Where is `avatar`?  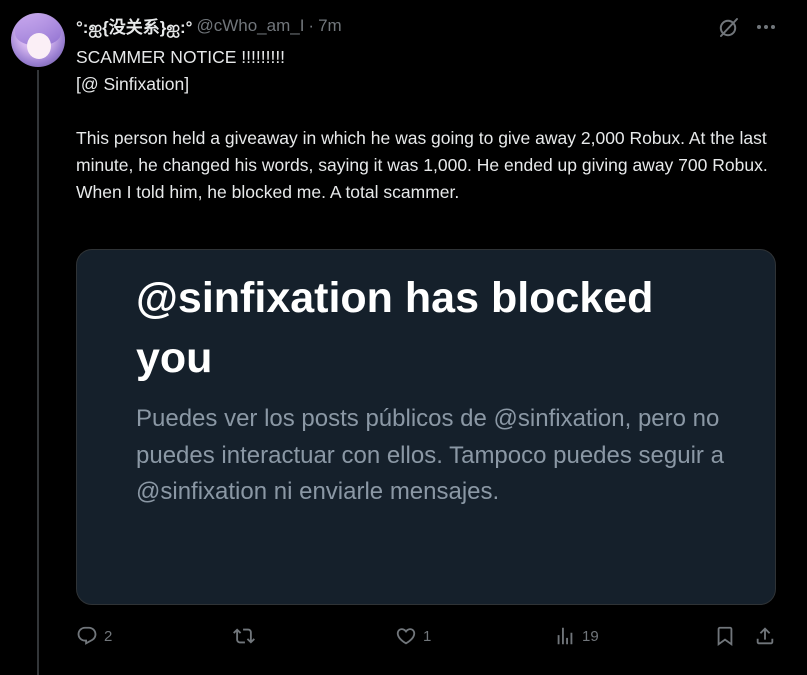 avatar is located at coordinates (38, 40).